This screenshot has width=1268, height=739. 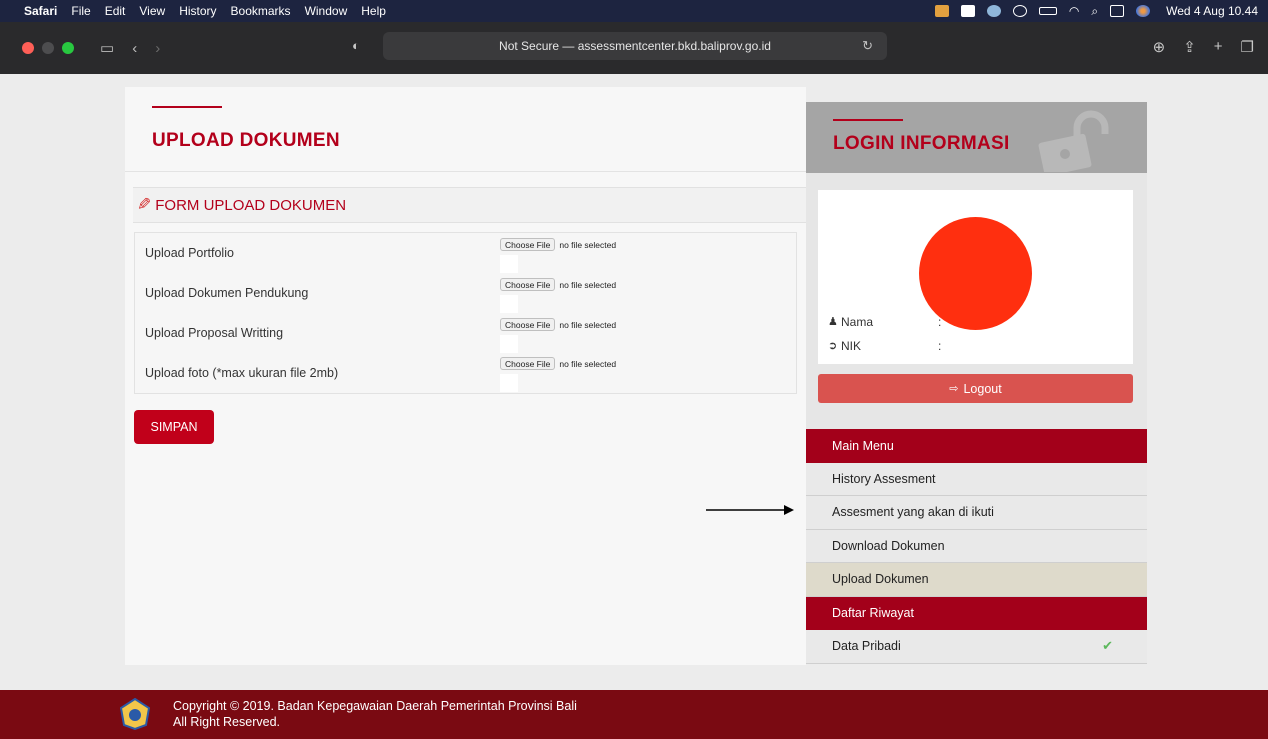 I want to click on wifi-icon: ◠, so click(x=1074, y=11).